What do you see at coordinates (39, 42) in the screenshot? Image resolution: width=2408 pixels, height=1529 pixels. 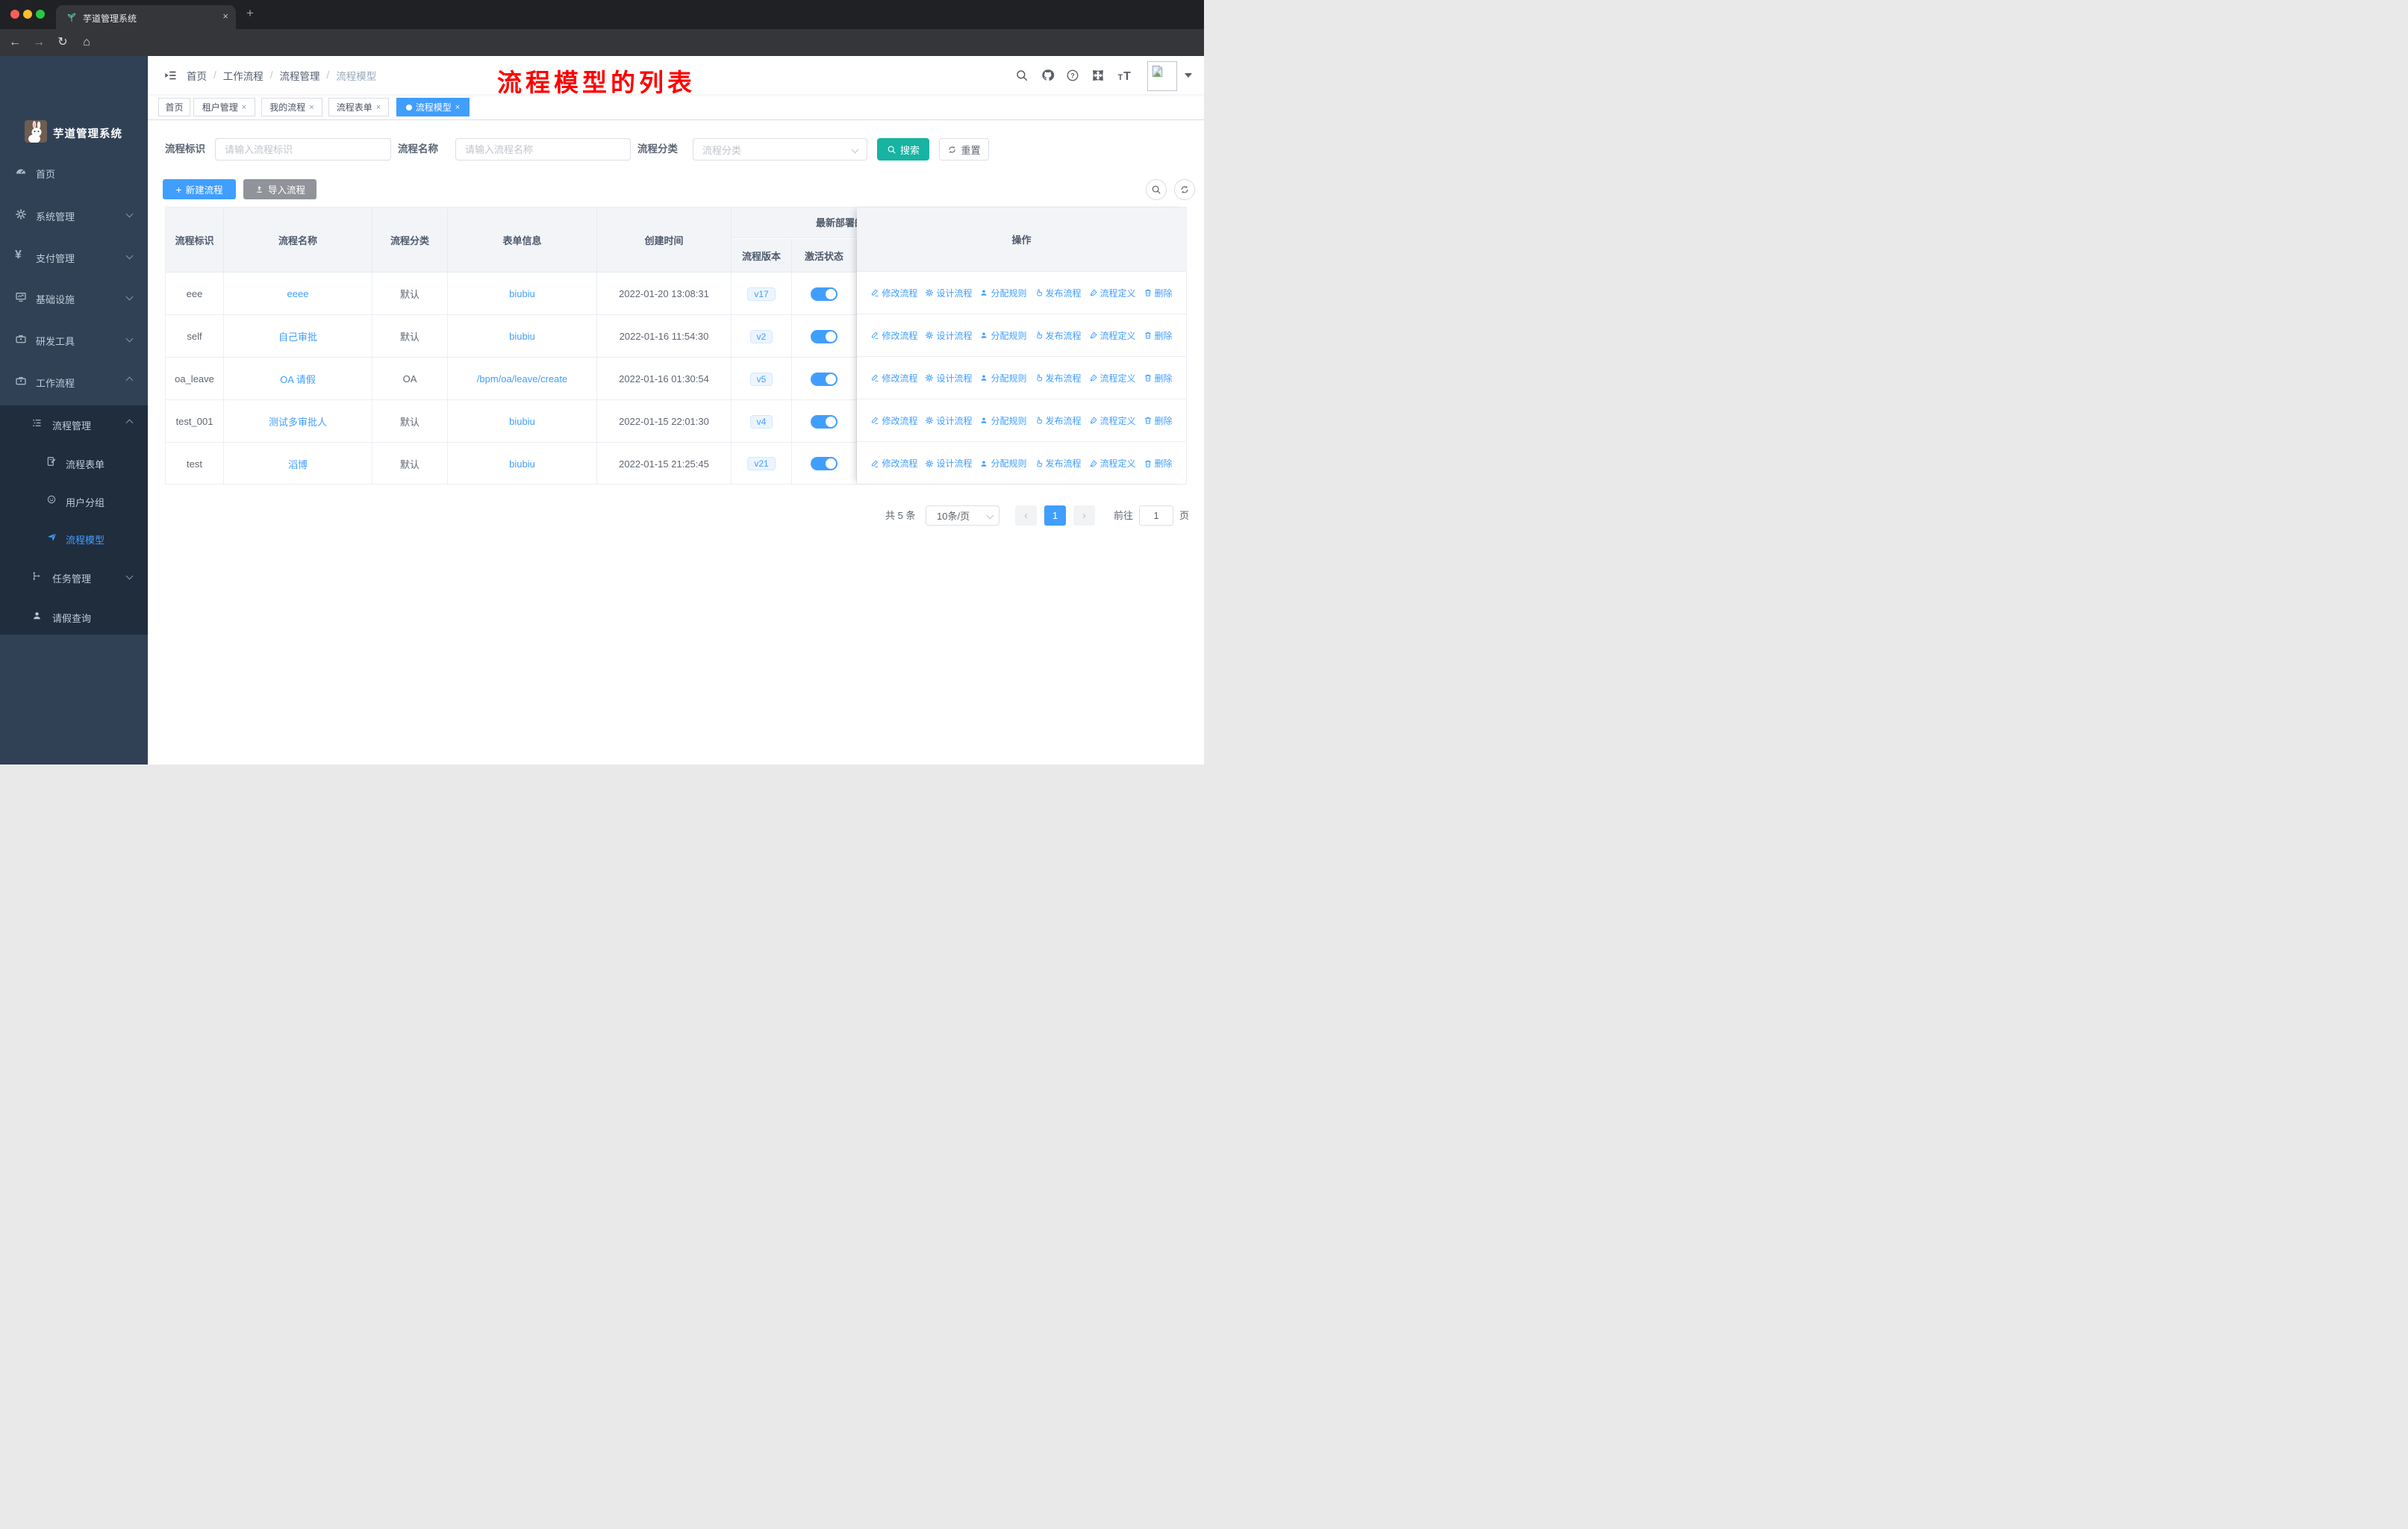 I see `forward-icon: →` at bounding box center [39, 42].